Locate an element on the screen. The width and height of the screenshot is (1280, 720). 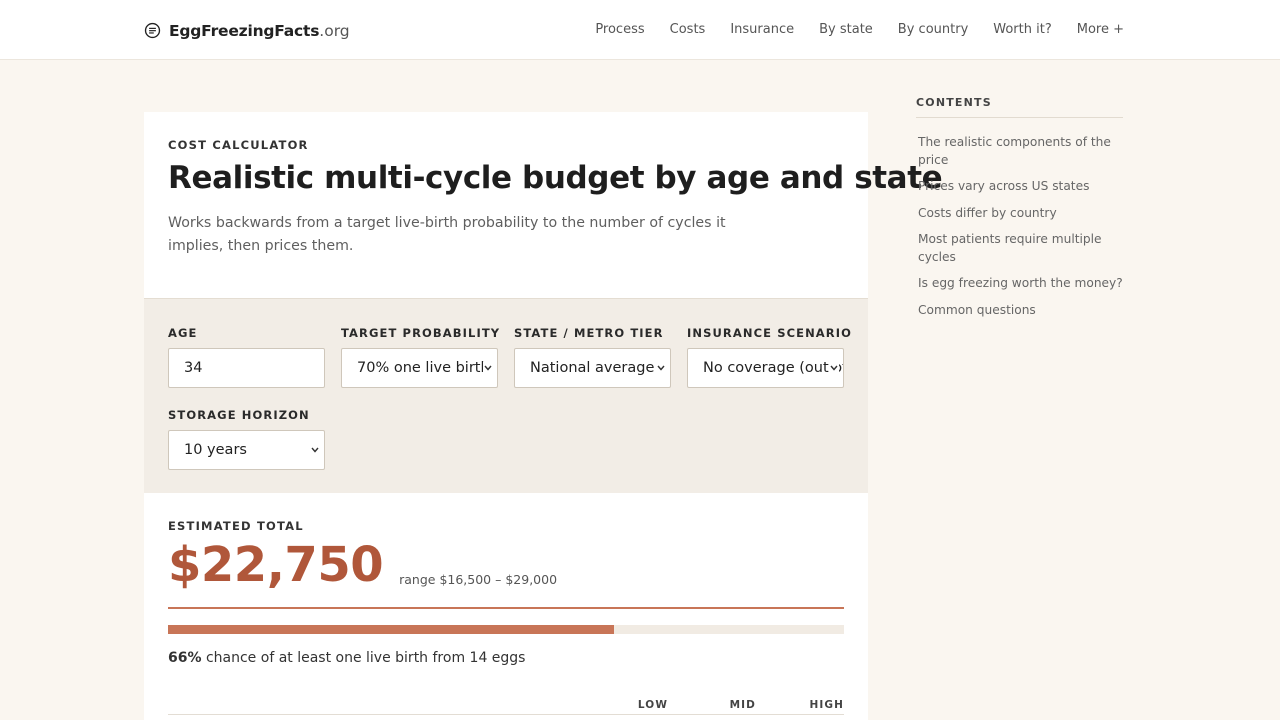
breakdown-column-headers: LOW MID HIGH is located at coordinates (712, 705).